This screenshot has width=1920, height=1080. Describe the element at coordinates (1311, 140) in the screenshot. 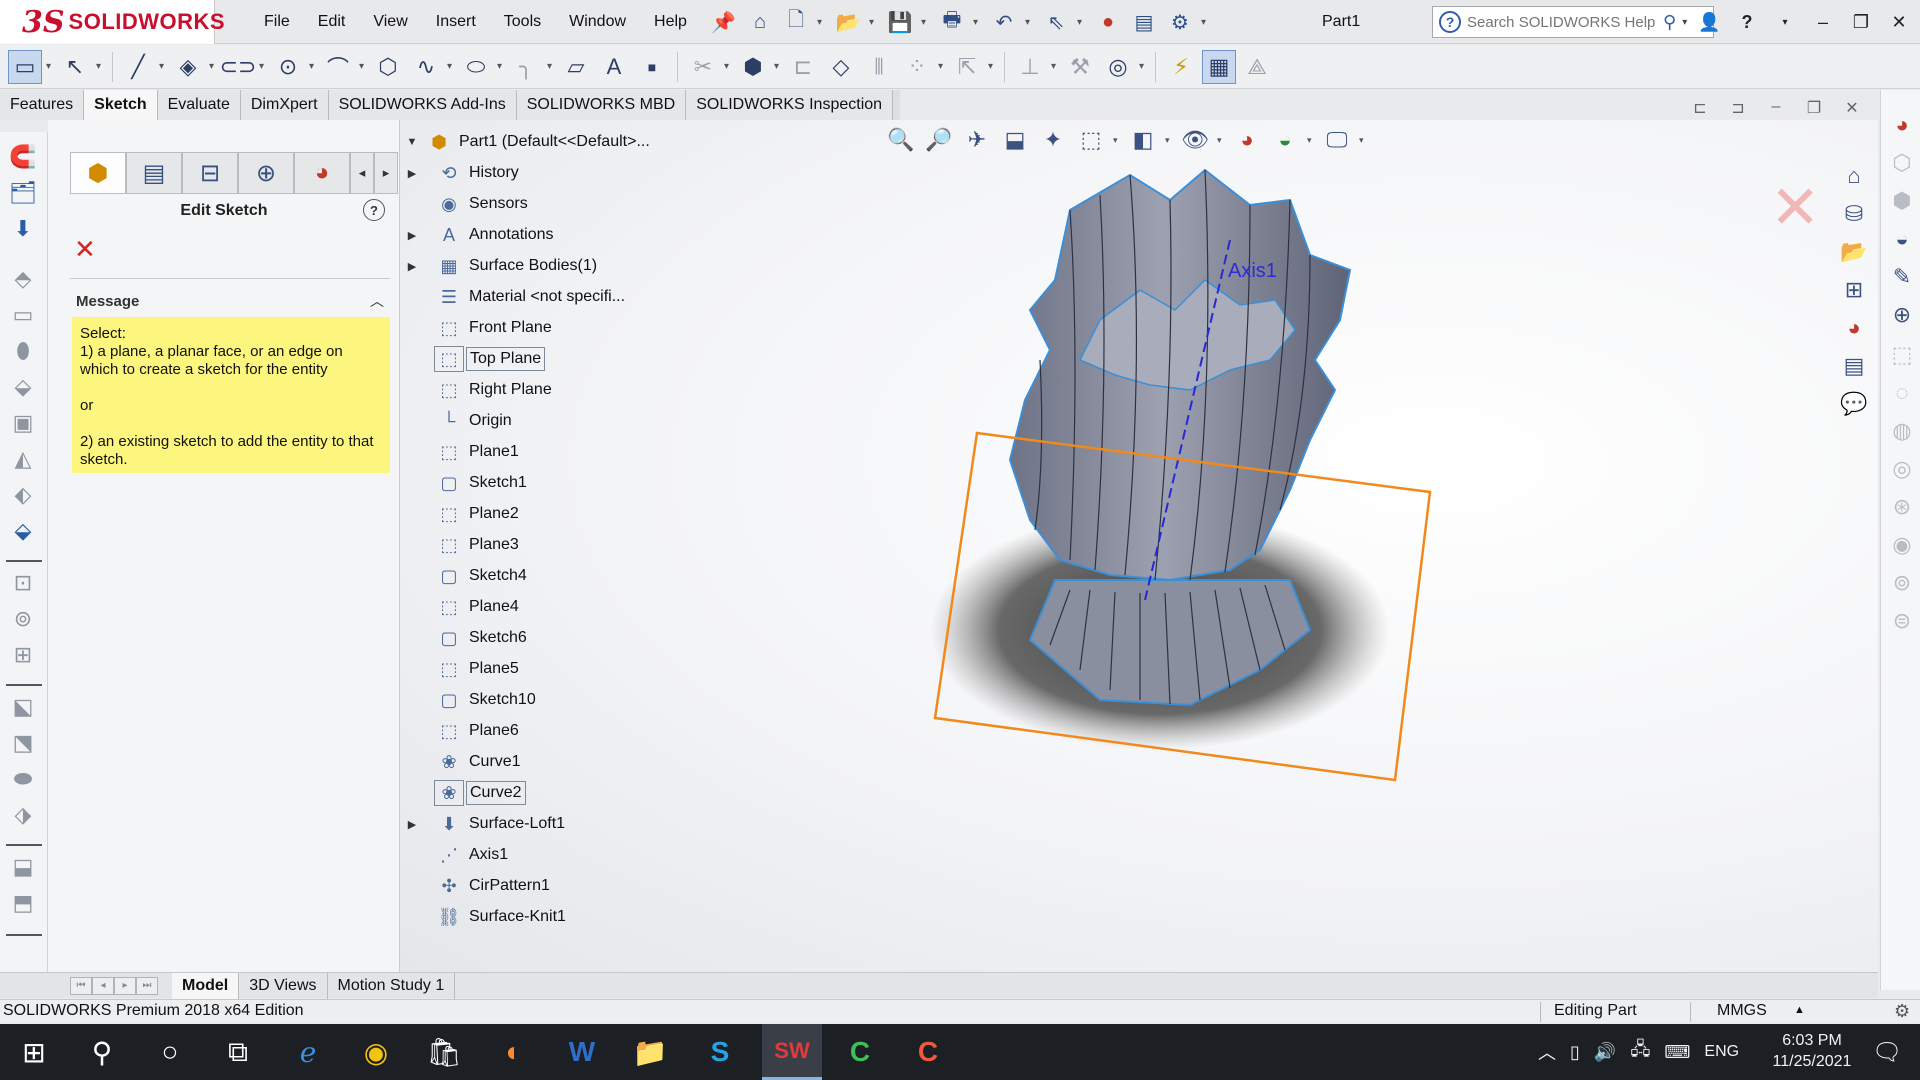

I see `scene-dropdown-caret: ▾` at that location.